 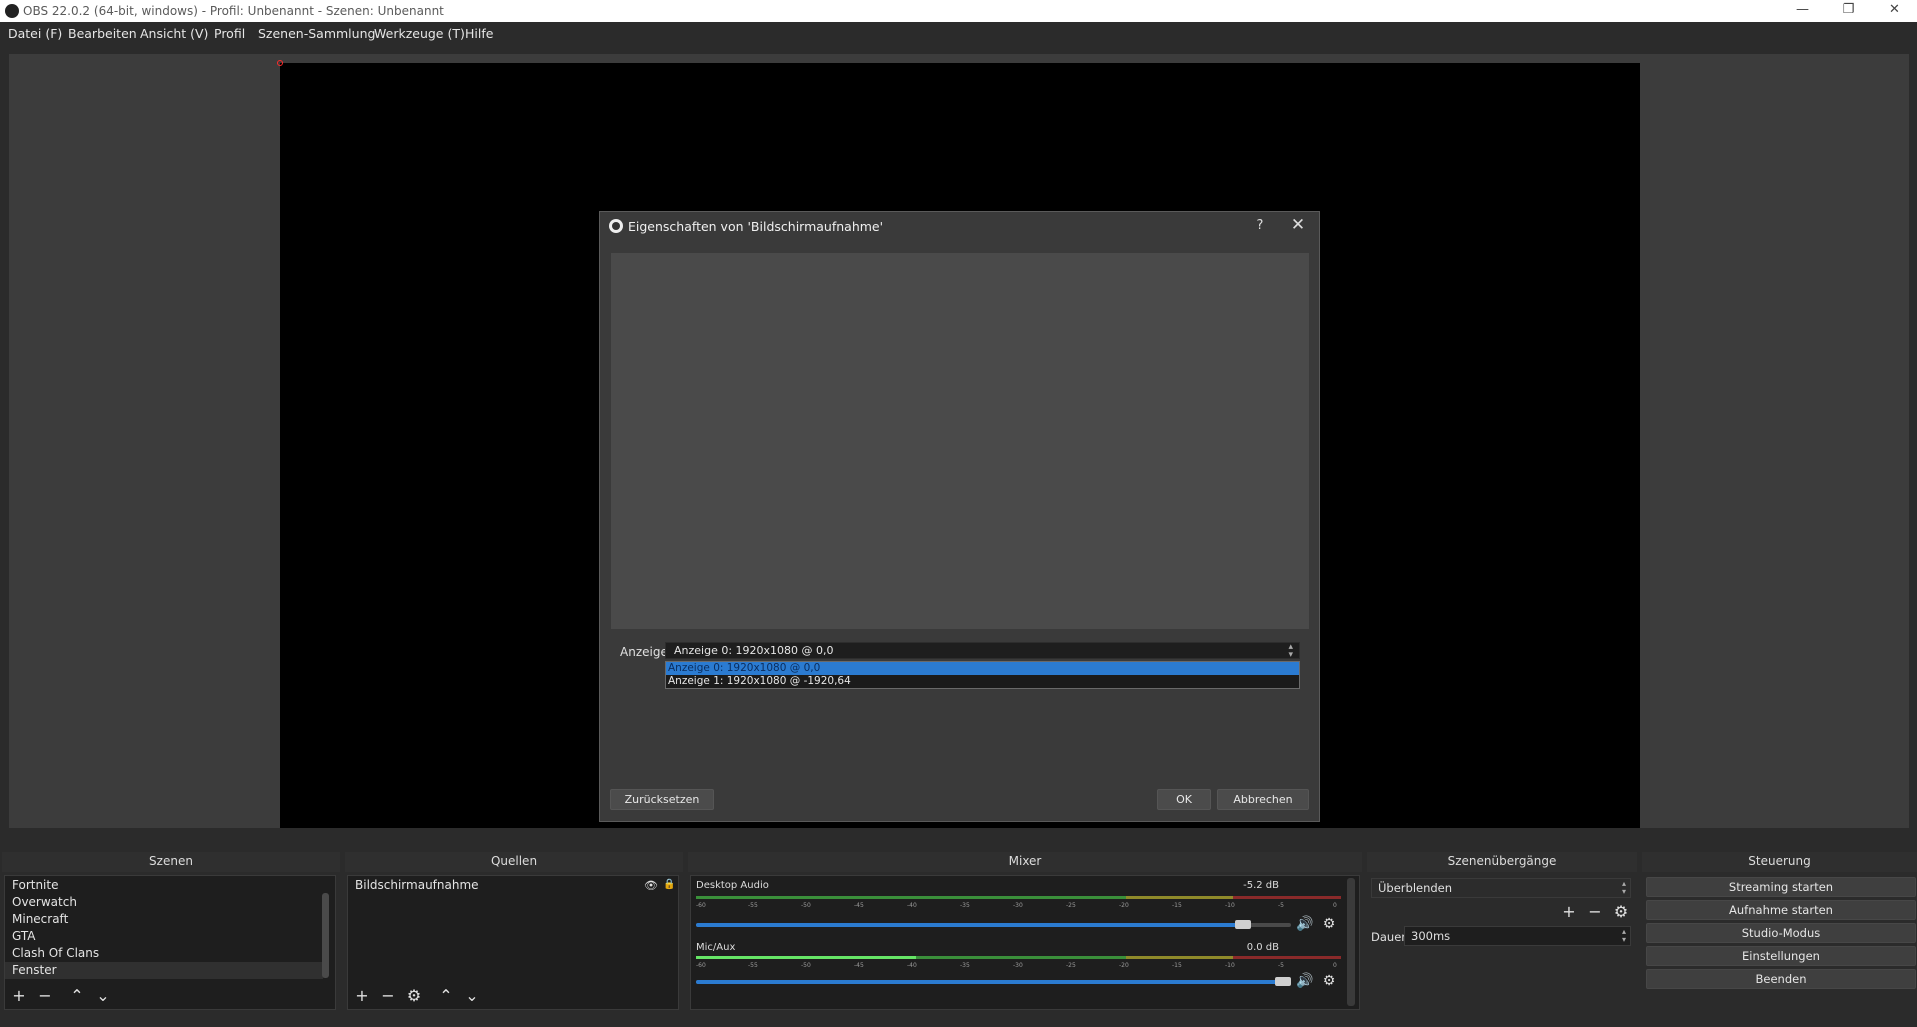 What do you see at coordinates (1388, 937) in the screenshot?
I see `duration-label: Dauer` at bounding box center [1388, 937].